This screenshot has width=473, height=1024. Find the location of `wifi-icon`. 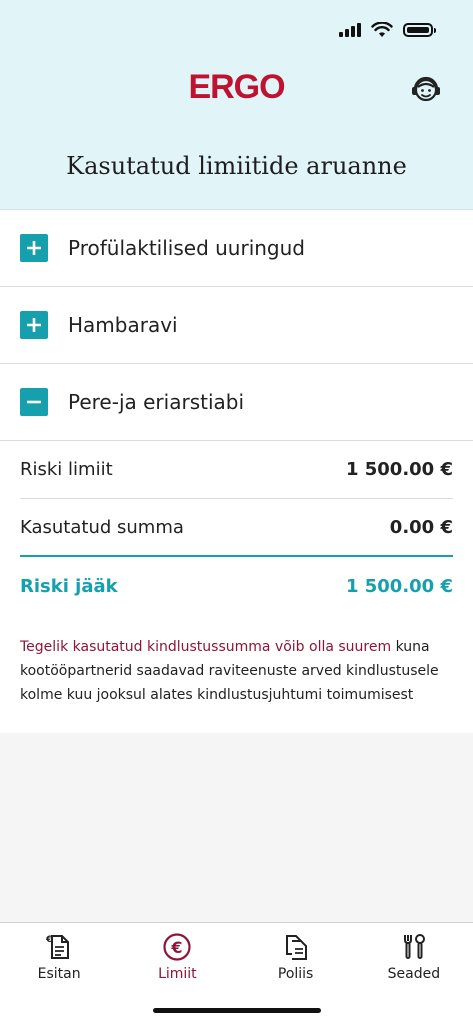

wifi-icon is located at coordinates (382, 29).